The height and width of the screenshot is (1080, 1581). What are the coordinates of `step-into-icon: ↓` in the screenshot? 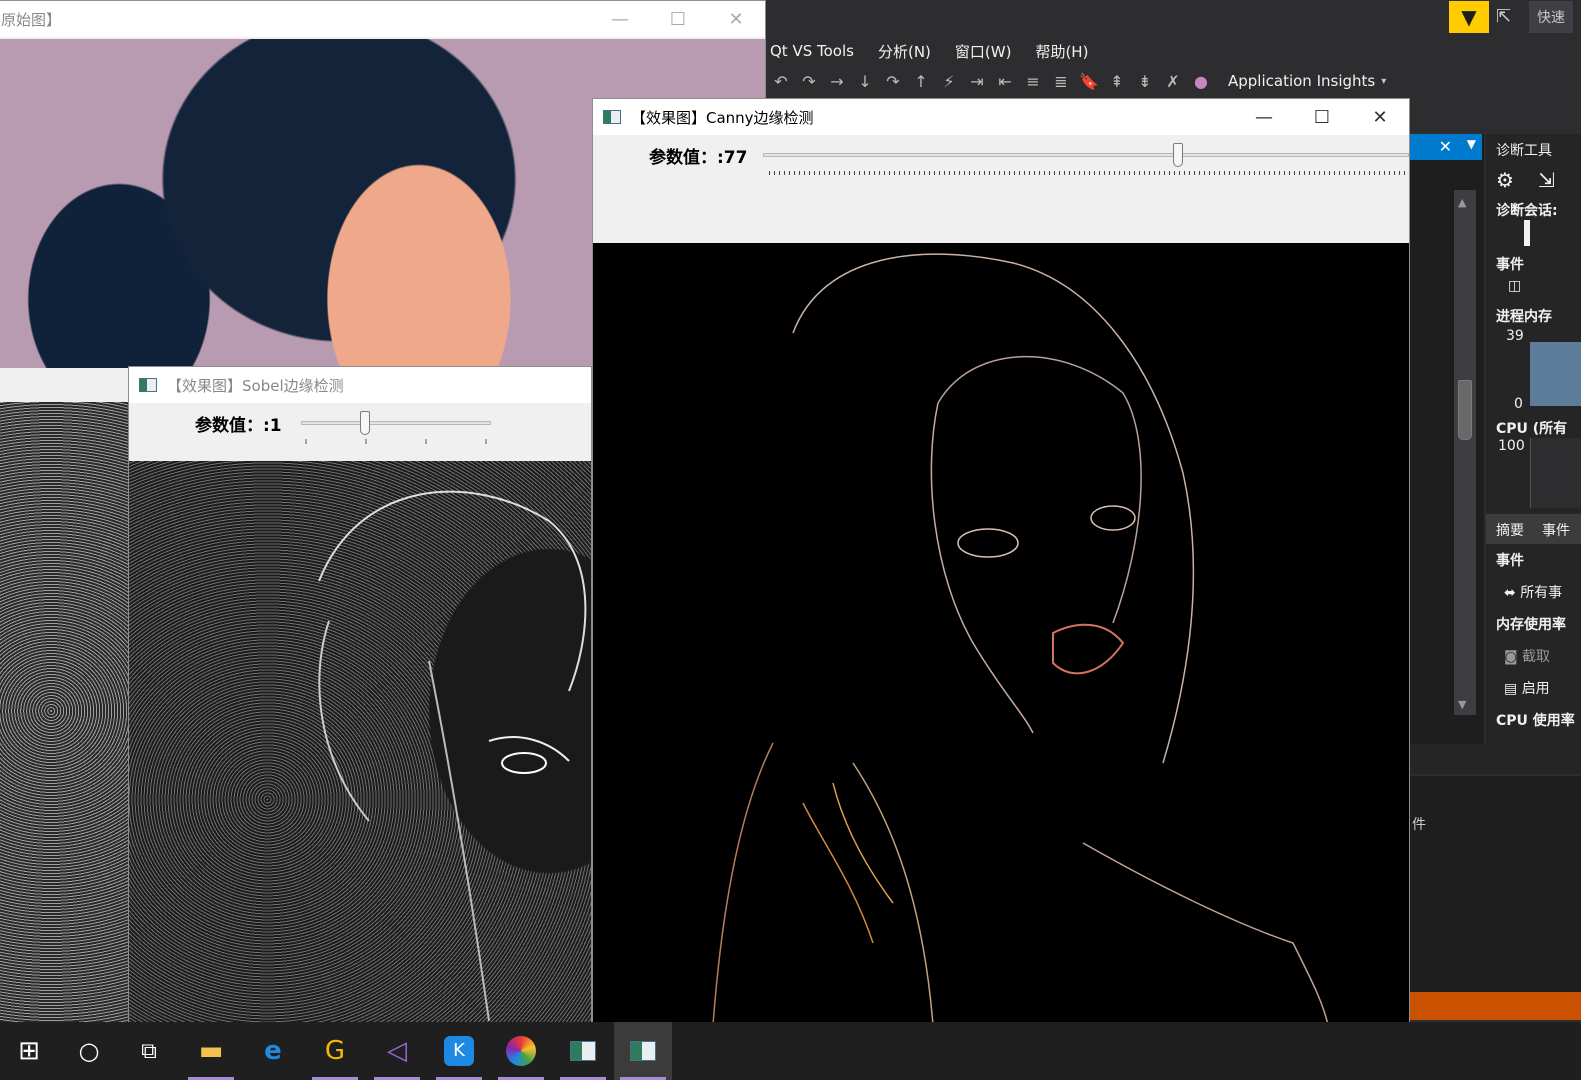 It's located at (865, 81).